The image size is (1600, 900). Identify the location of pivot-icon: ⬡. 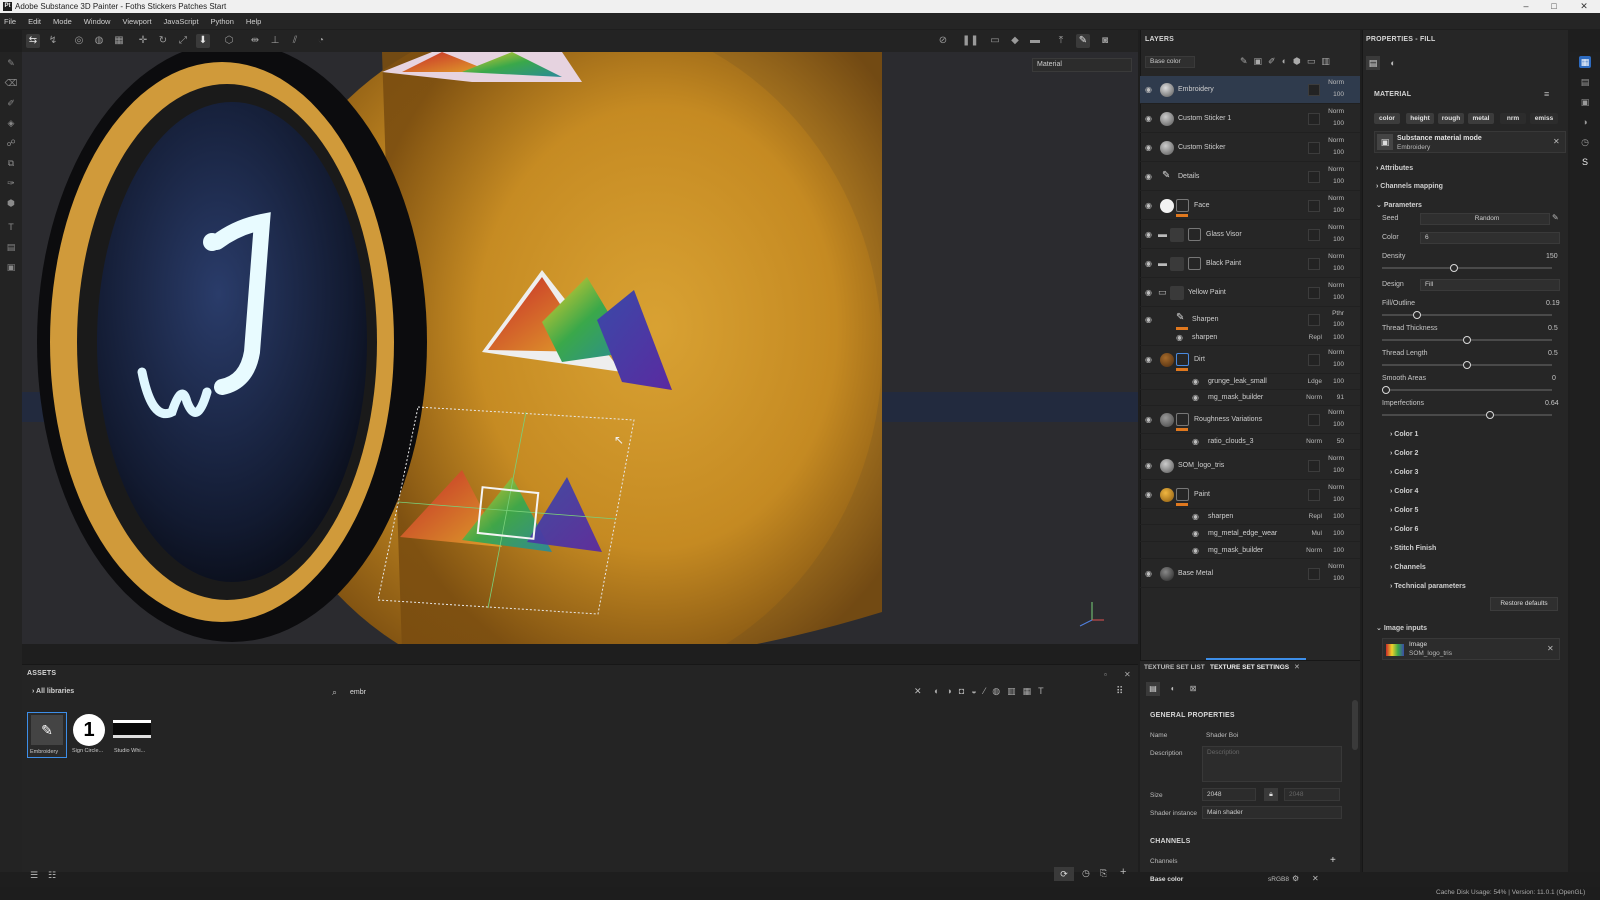
(229, 41).